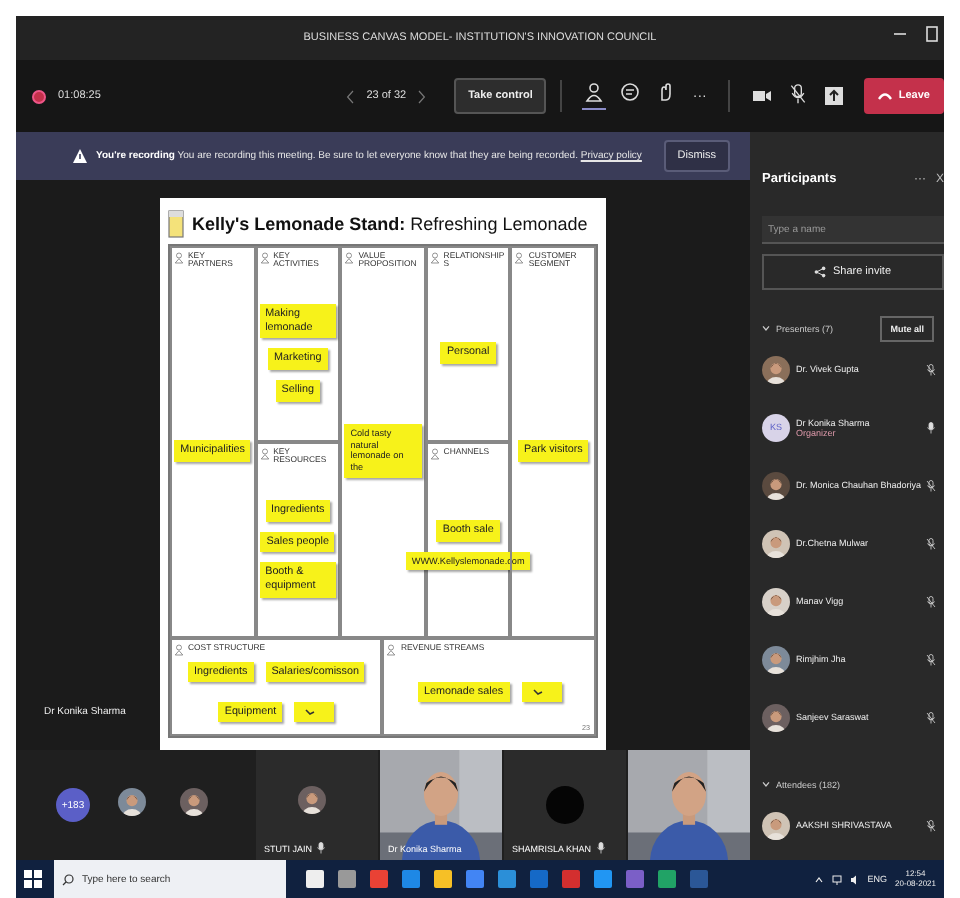 This screenshot has height=898, width=960. What do you see at coordinates (176, 223) in the screenshot?
I see `lemonade-glass-icon` at bounding box center [176, 223].